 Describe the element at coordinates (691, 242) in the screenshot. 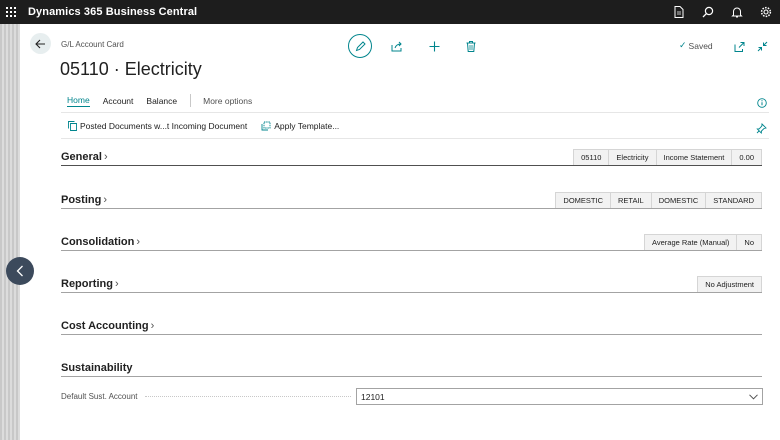

I see `summary-translation-method: Average Rate (Manual)` at that location.